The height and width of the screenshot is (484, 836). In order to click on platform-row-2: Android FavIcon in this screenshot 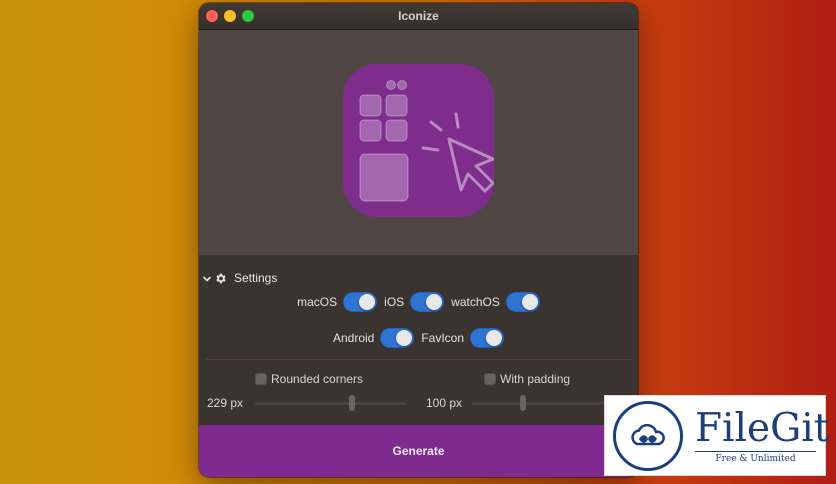, I will do `click(418, 338)`.